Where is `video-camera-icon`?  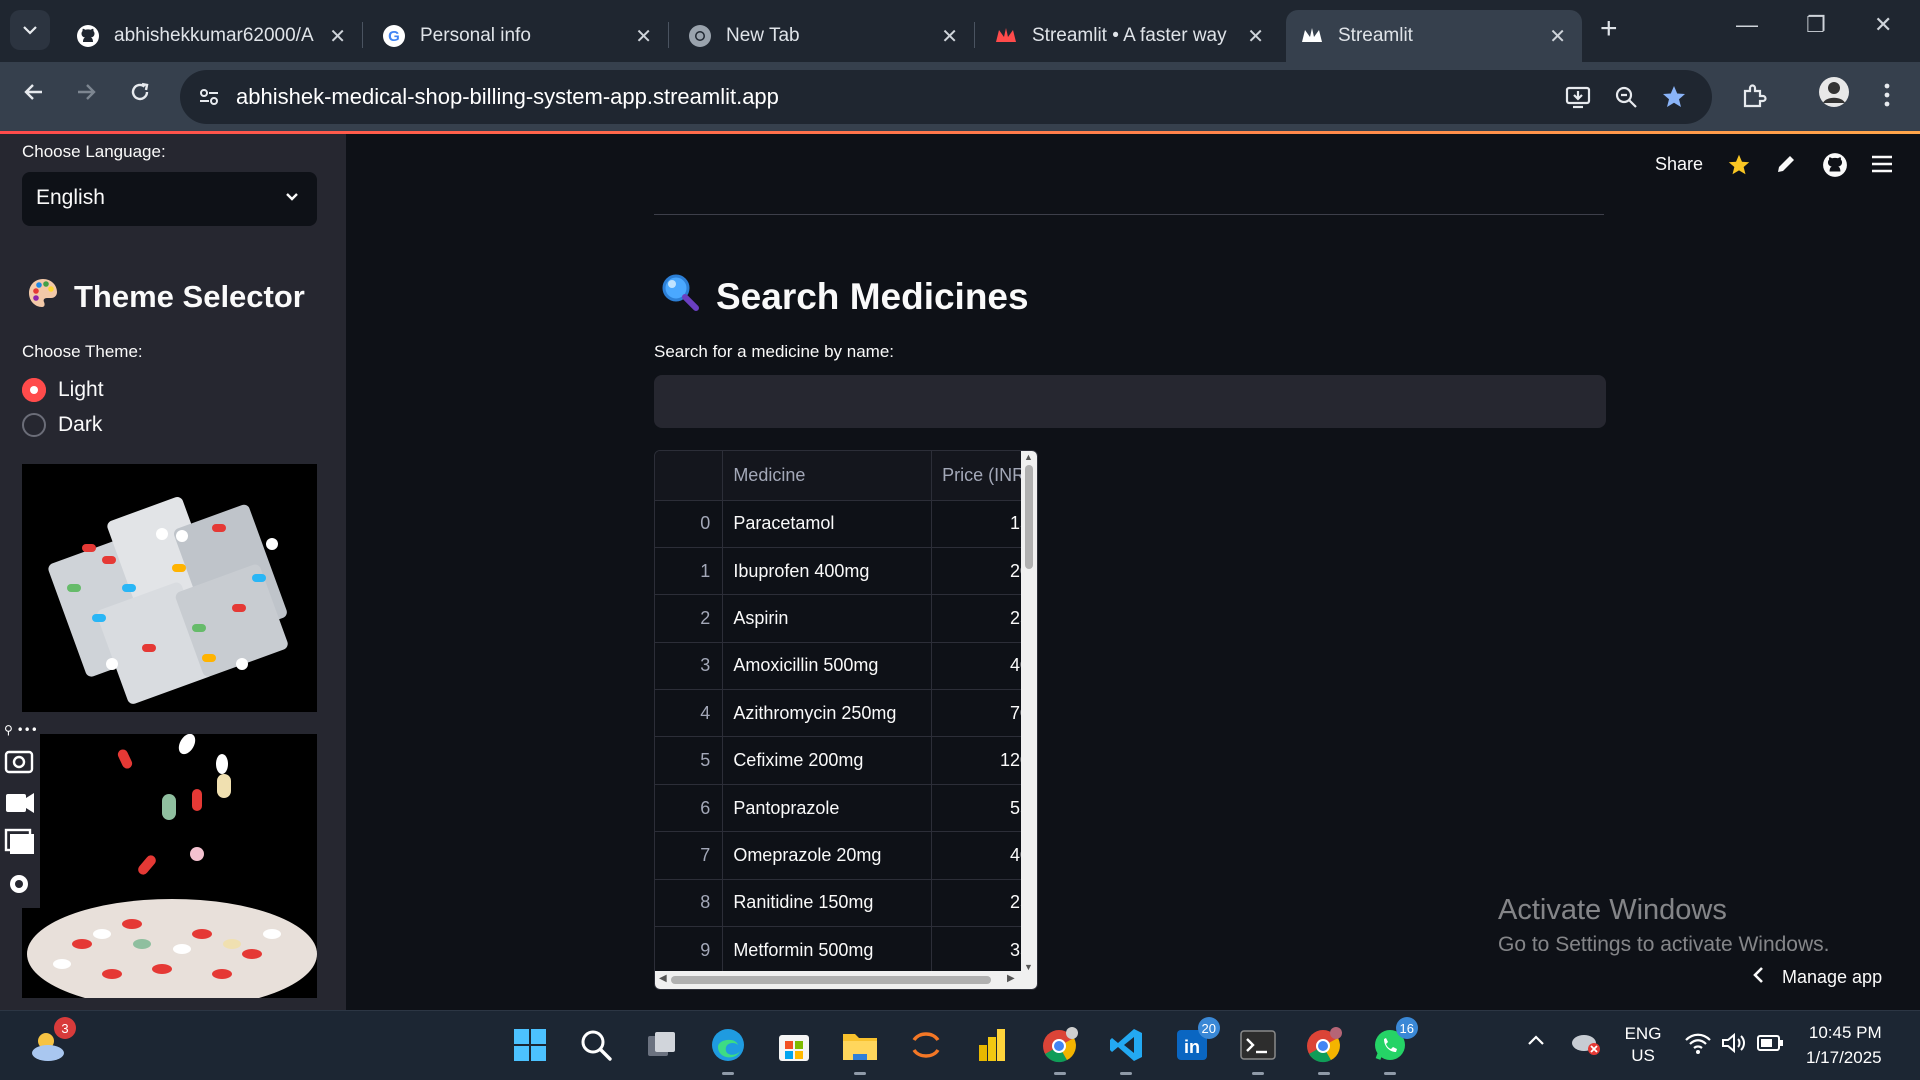
video-camera-icon is located at coordinates (20, 803).